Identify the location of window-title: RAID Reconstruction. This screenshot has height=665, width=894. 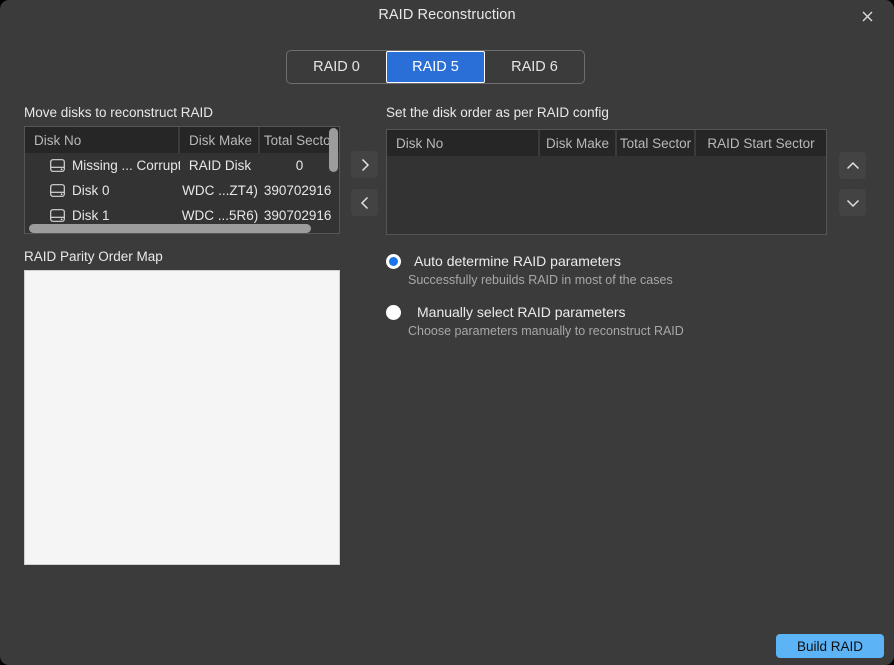
(447, 15).